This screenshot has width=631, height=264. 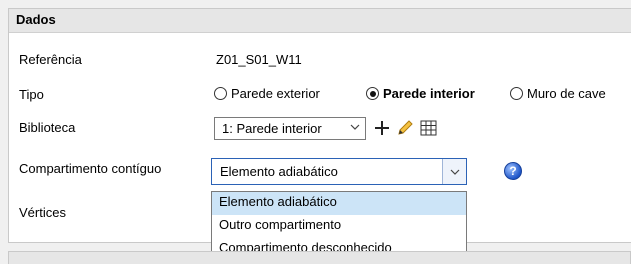 What do you see at coordinates (275, 93) in the screenshot?
I see `radio-label-parede-exterior: Parede exterior` at bounding box center [275, 93].